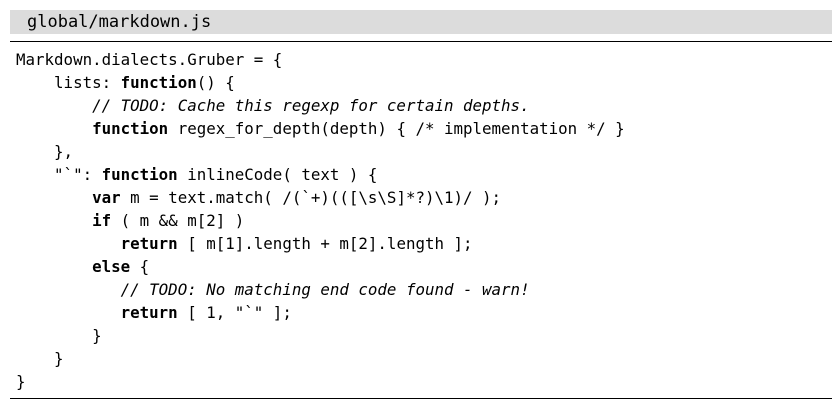  Describe the element at coordinates (149, 59) in the screenshot. I see `code-text: Markdown.dialects.Gruber = {` at that location.